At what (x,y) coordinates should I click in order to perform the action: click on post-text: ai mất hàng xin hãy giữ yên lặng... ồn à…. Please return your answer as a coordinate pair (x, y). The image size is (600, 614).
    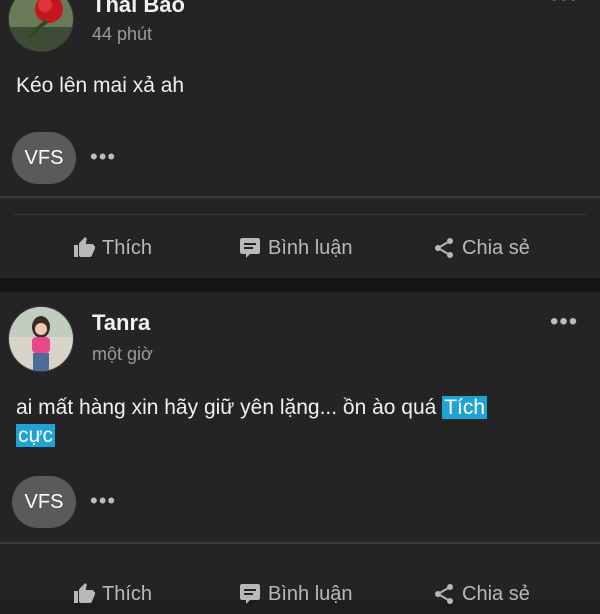
    Looking at the image, I should click on (226, 407).